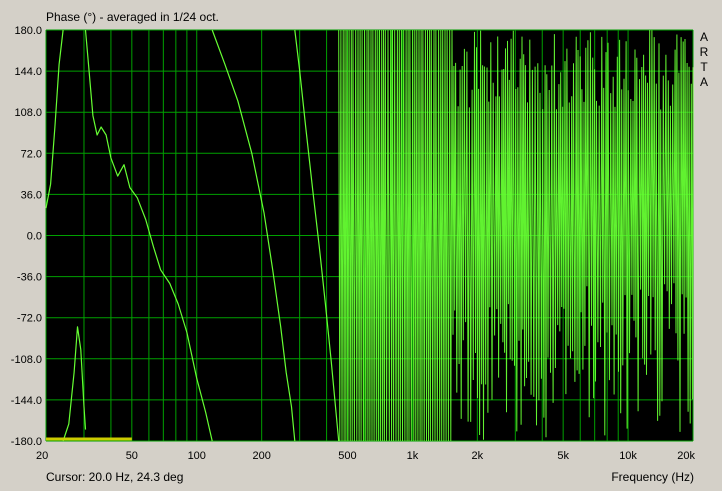 The image size is (722, 491). I want to click on x-tick-label: 50, so click(132, 456).